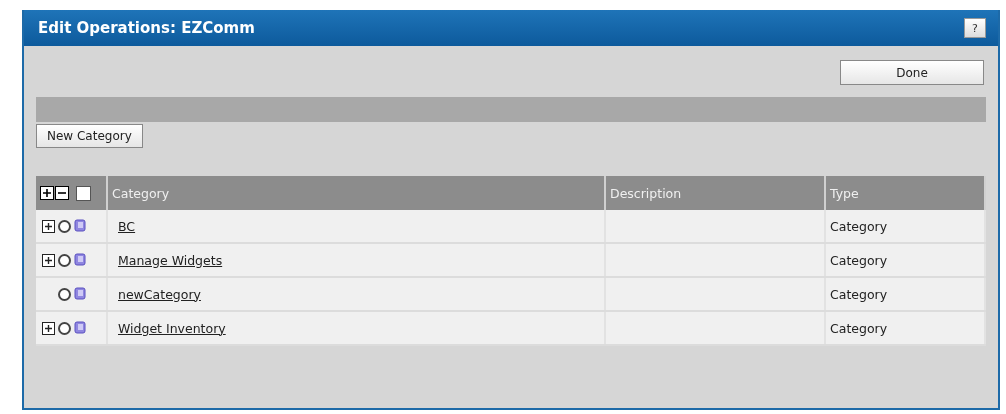  I want to click on help-button: ?, so click(975, 28).